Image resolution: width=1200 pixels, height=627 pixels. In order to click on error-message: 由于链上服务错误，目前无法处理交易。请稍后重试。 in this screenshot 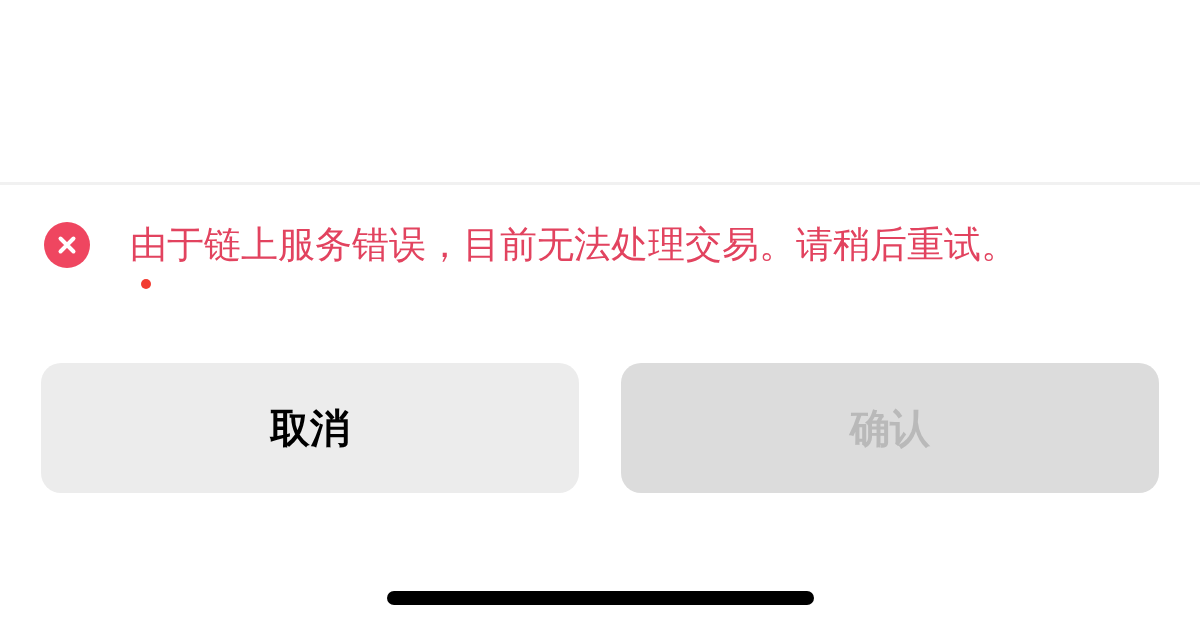, I will do `click(574, 245)`.